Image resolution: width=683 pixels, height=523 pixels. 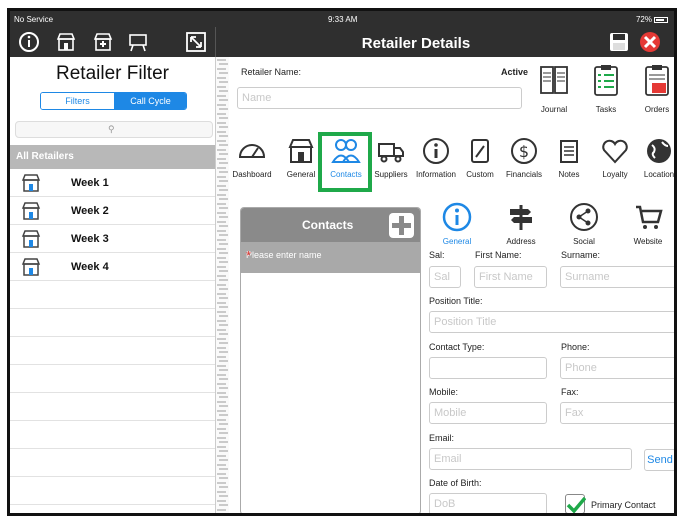 I want to click on tab-suppliers-label: Suppliers, so click(x=391, y=174).